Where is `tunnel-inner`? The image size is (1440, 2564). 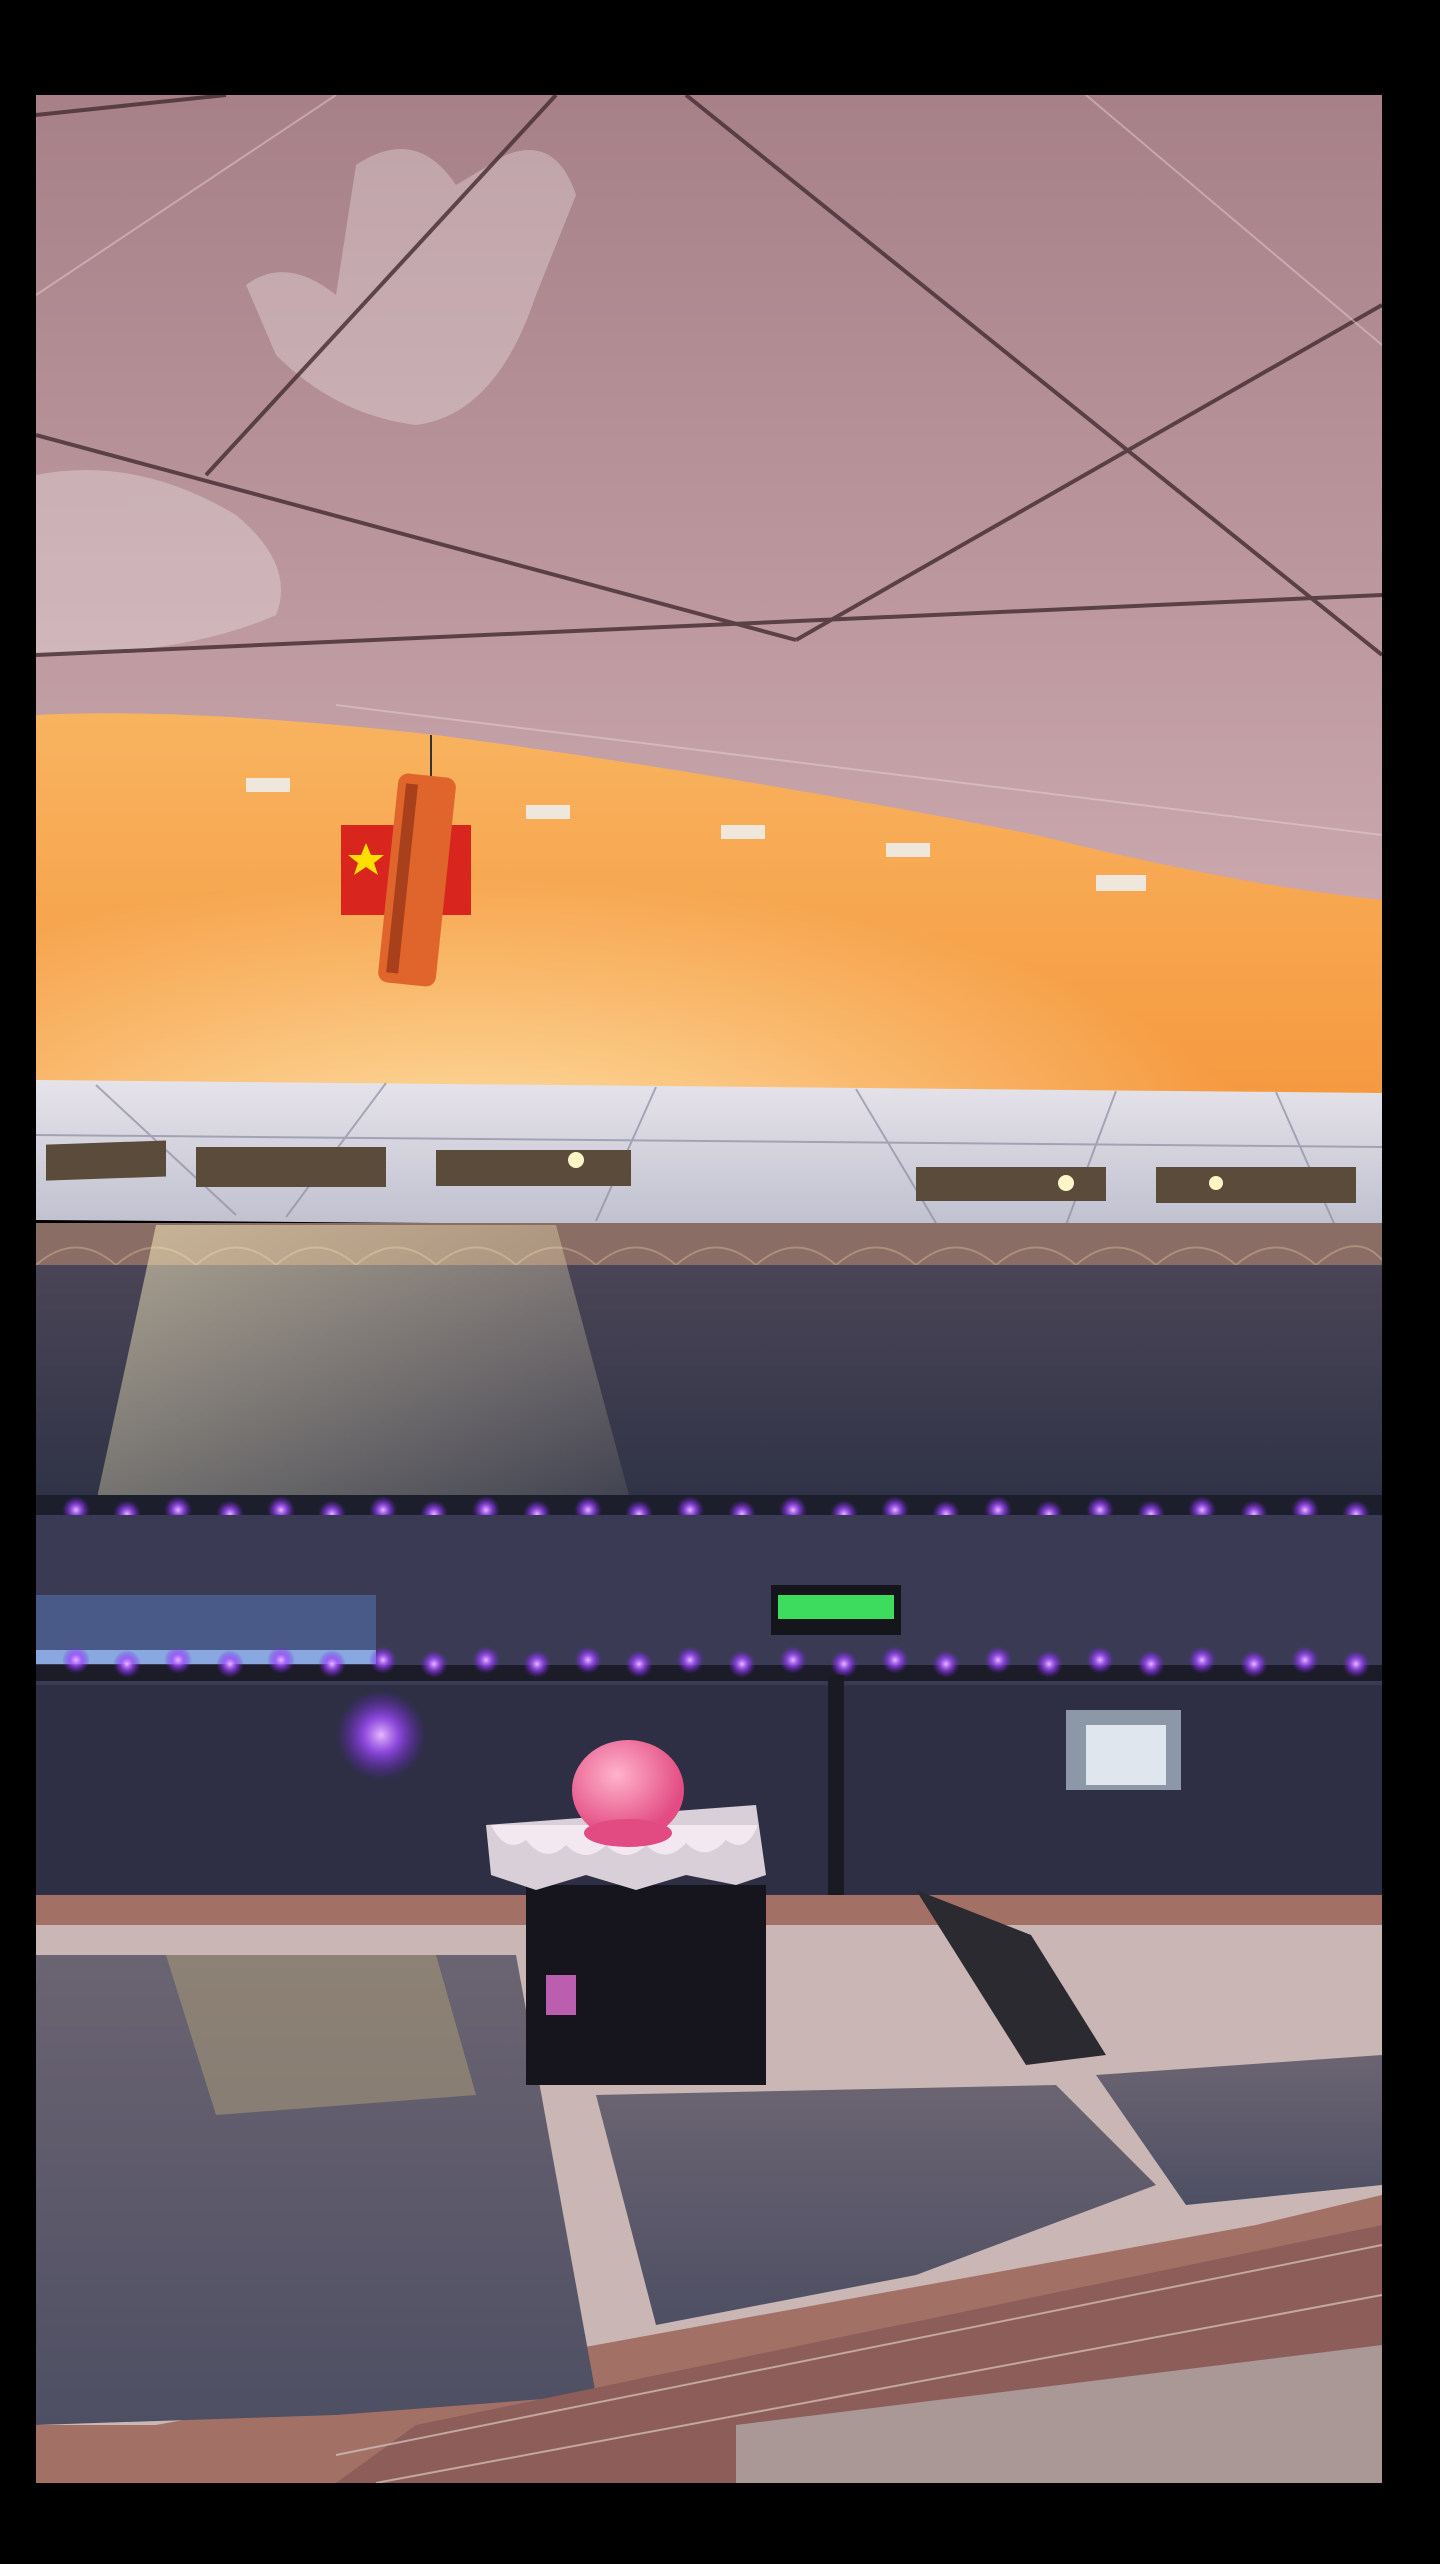
tunnel-inner is located at coordinates (1126, 1755).